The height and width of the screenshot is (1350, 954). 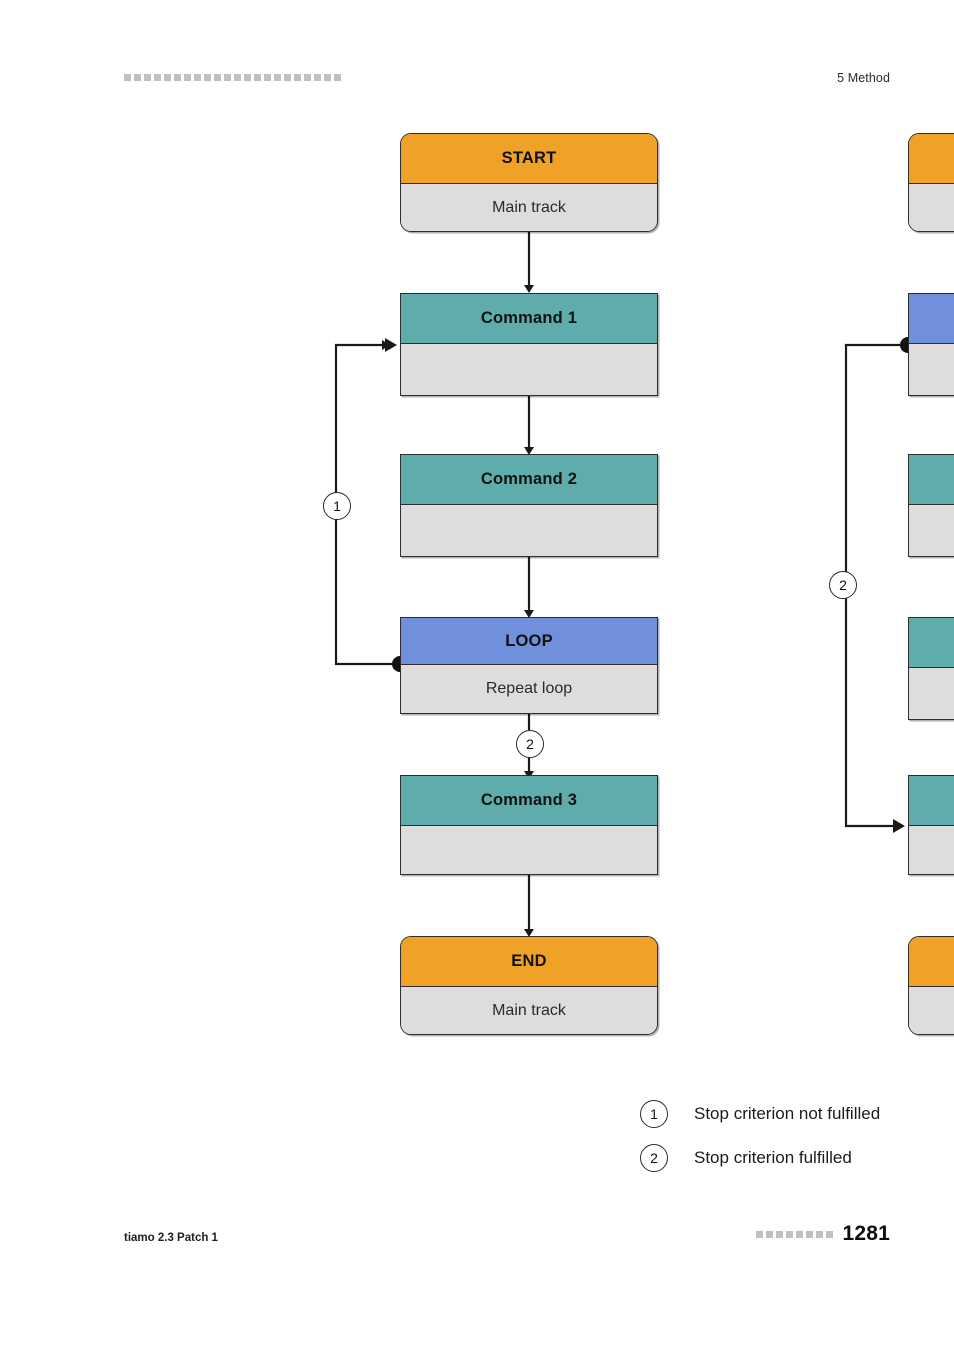 I want to click on page-footer: tiamo 2.3 Patch 1 1281, so click(x=477, y=1285).